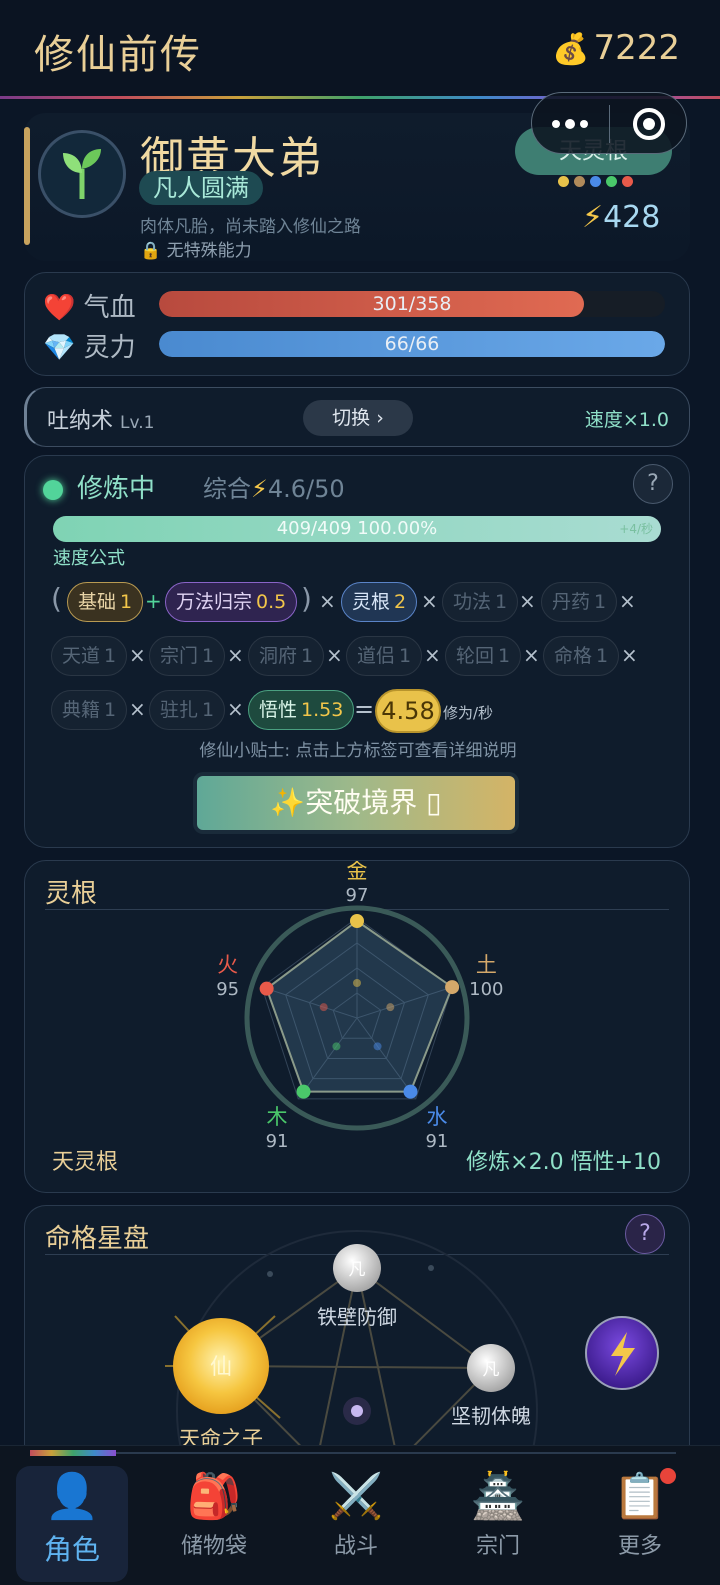 Image resolution: width=720 pixels, height=1585 pixels. I want to click on cultivation-status: 修炼中, so click(99, 486).